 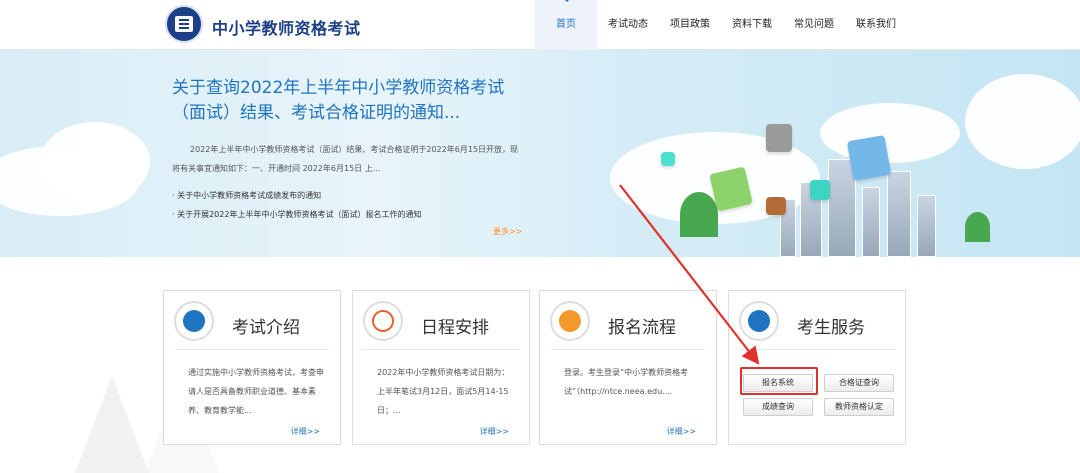 What do you see at coordinates (776, 206) in the screenshot?
I see `book-cube-icon` at bounding box center [776, 206].